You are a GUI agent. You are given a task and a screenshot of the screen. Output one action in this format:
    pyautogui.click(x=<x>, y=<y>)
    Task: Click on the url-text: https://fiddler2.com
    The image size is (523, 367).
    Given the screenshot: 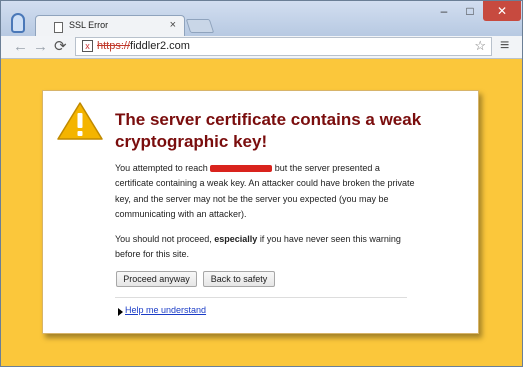 What is the action you would take?
    pyautogui.click(x=143, y=46)
    